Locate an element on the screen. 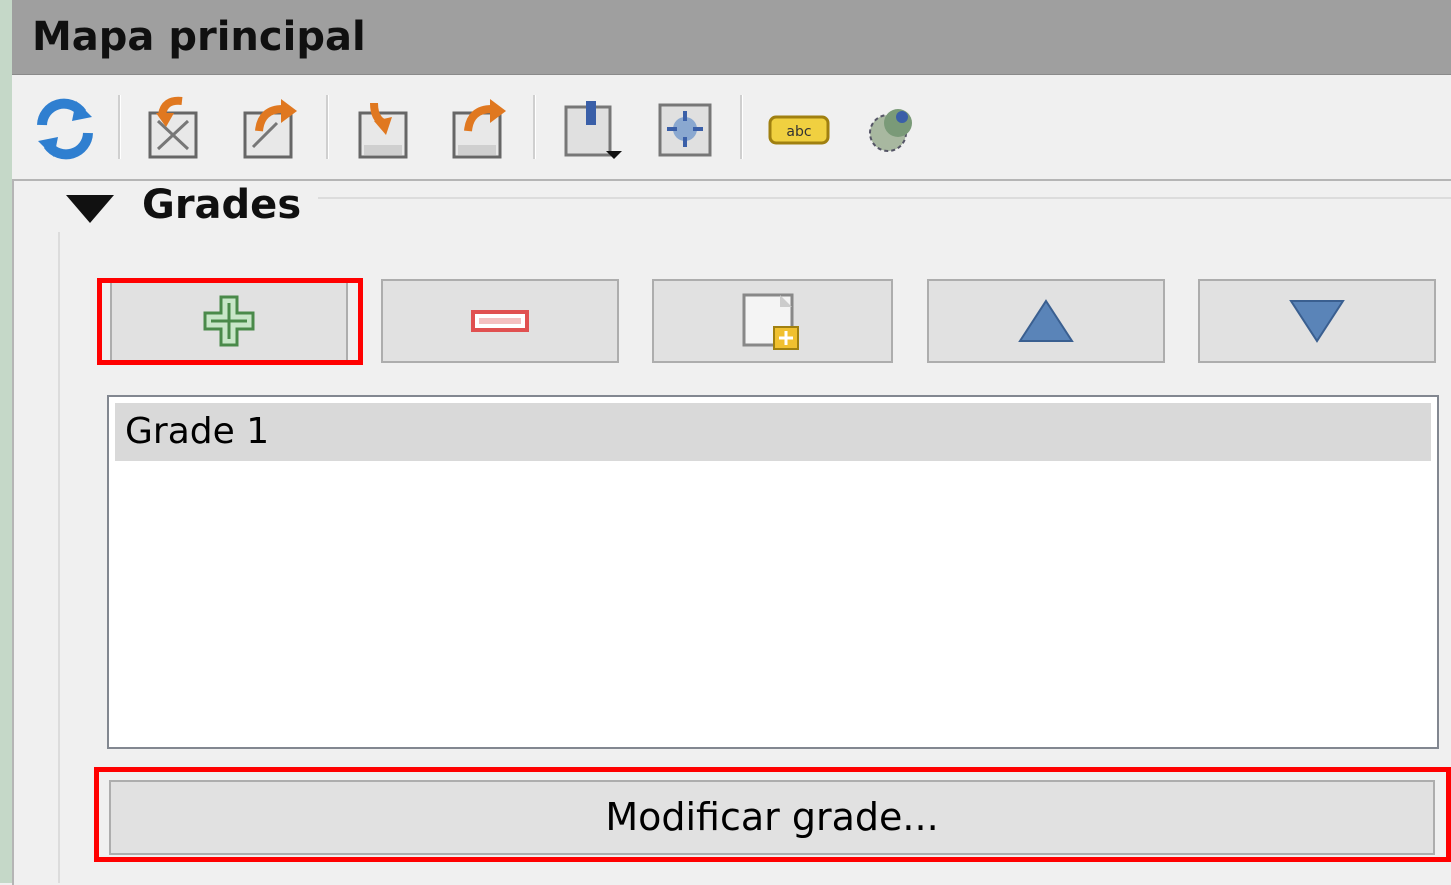 The height and width of the screenshot is (885, 1451). duplicate-icon is located at coordinates (770, 321).